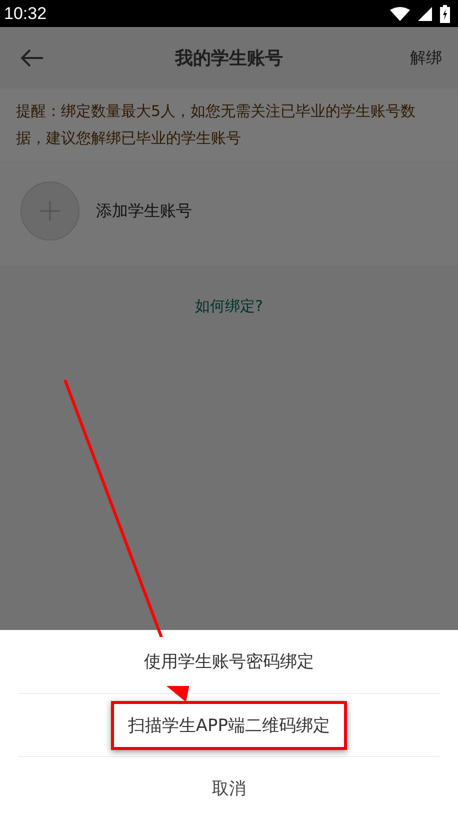  Describe the element at coordinates (229, 58) in the screenshot. I see `page-title: 我的学生账号` at that location.